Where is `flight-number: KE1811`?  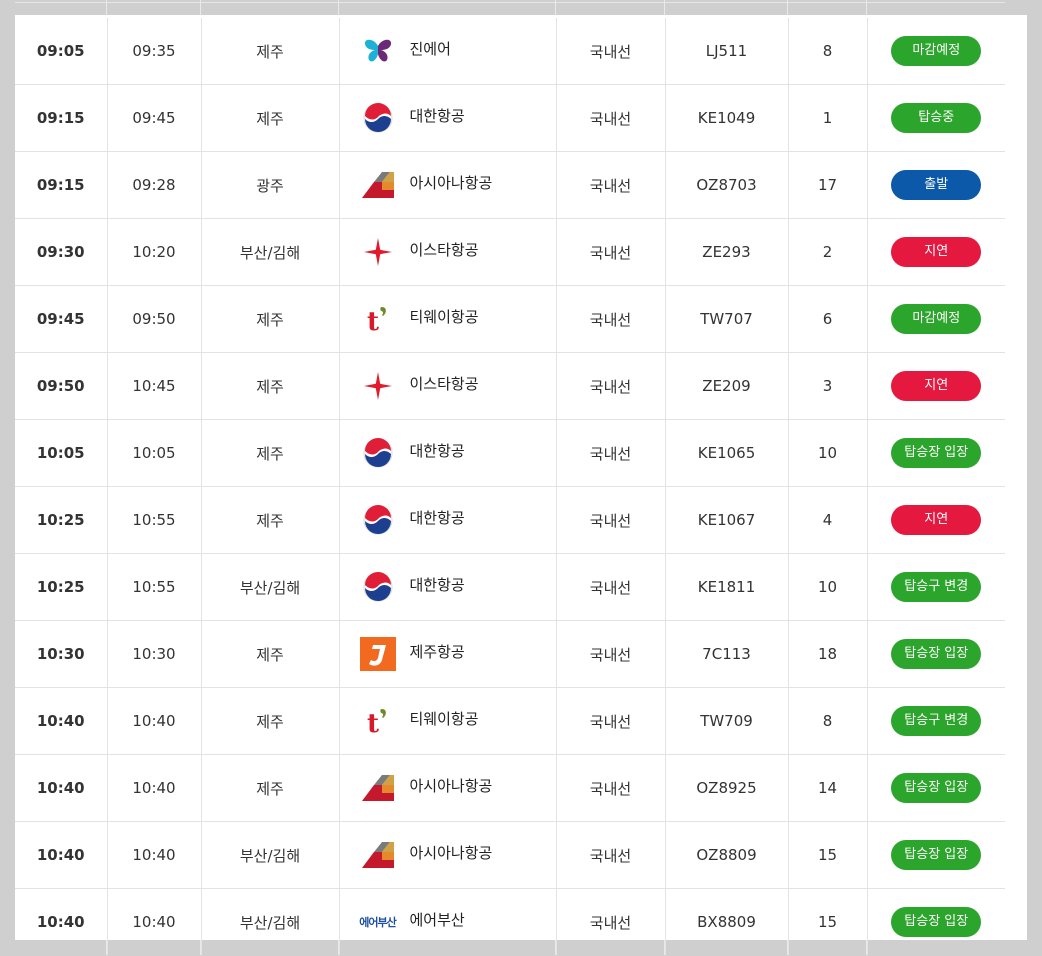
flight-number: KE1811 is located at coordinates (727, 587).